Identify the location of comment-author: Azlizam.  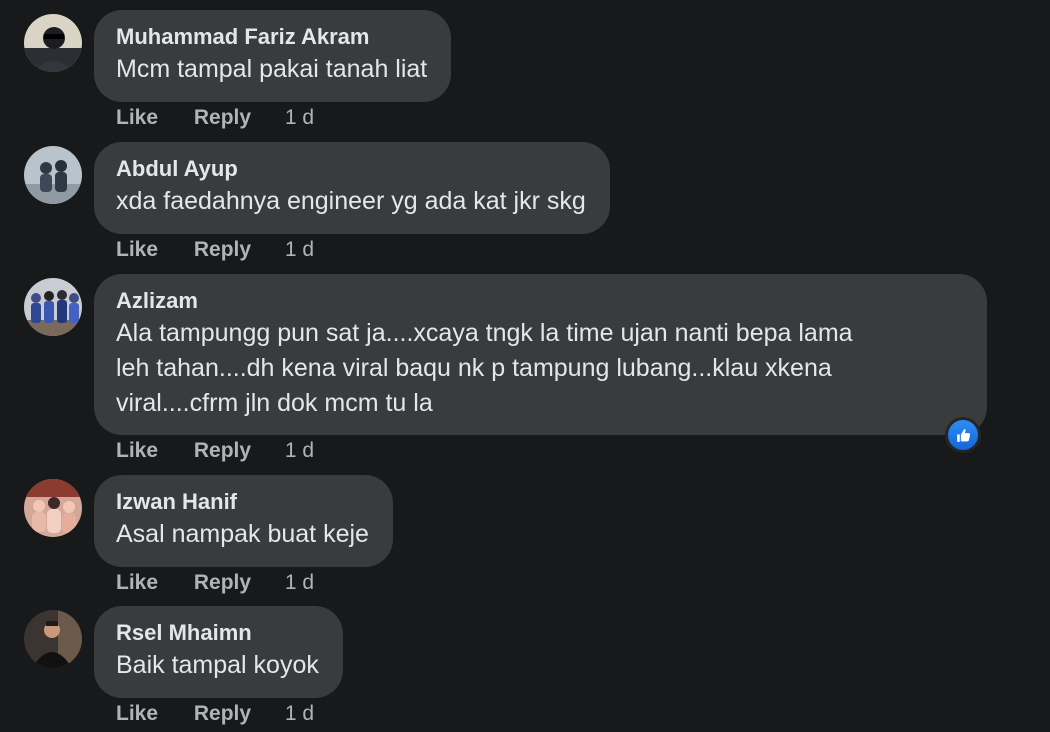
(539, 301).